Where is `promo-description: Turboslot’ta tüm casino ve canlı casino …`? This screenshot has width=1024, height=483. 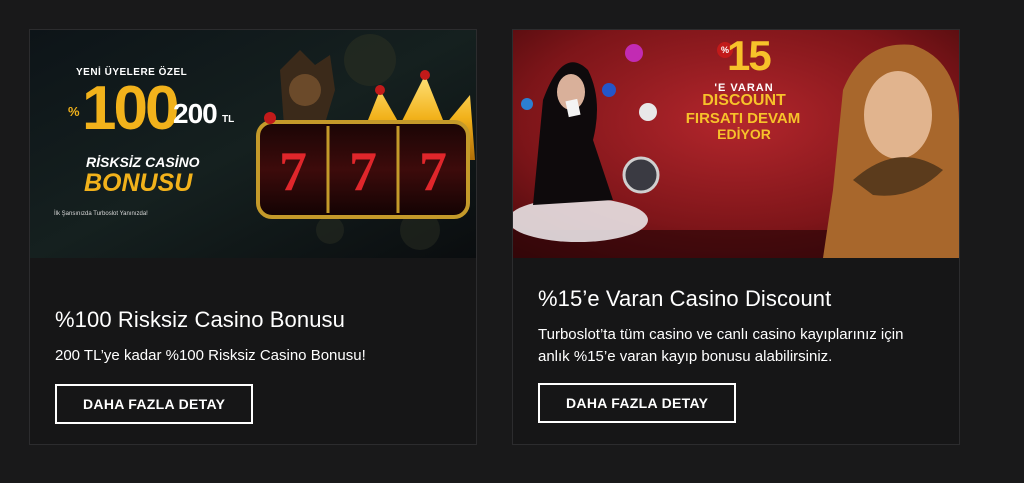
promo-description: Turboslot’ta tüm casino ve canlı casino … is located at coordinates (721, 345).